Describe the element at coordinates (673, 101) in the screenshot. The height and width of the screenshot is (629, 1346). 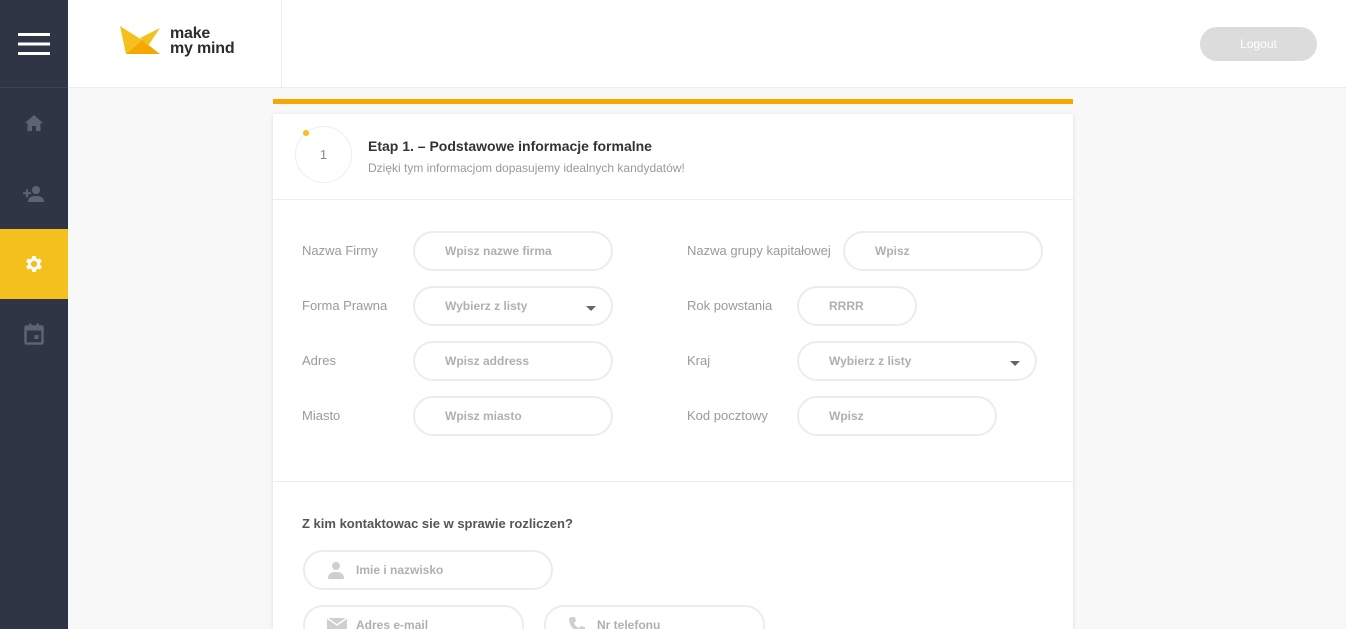
I see `card-accent-bar` at that location.